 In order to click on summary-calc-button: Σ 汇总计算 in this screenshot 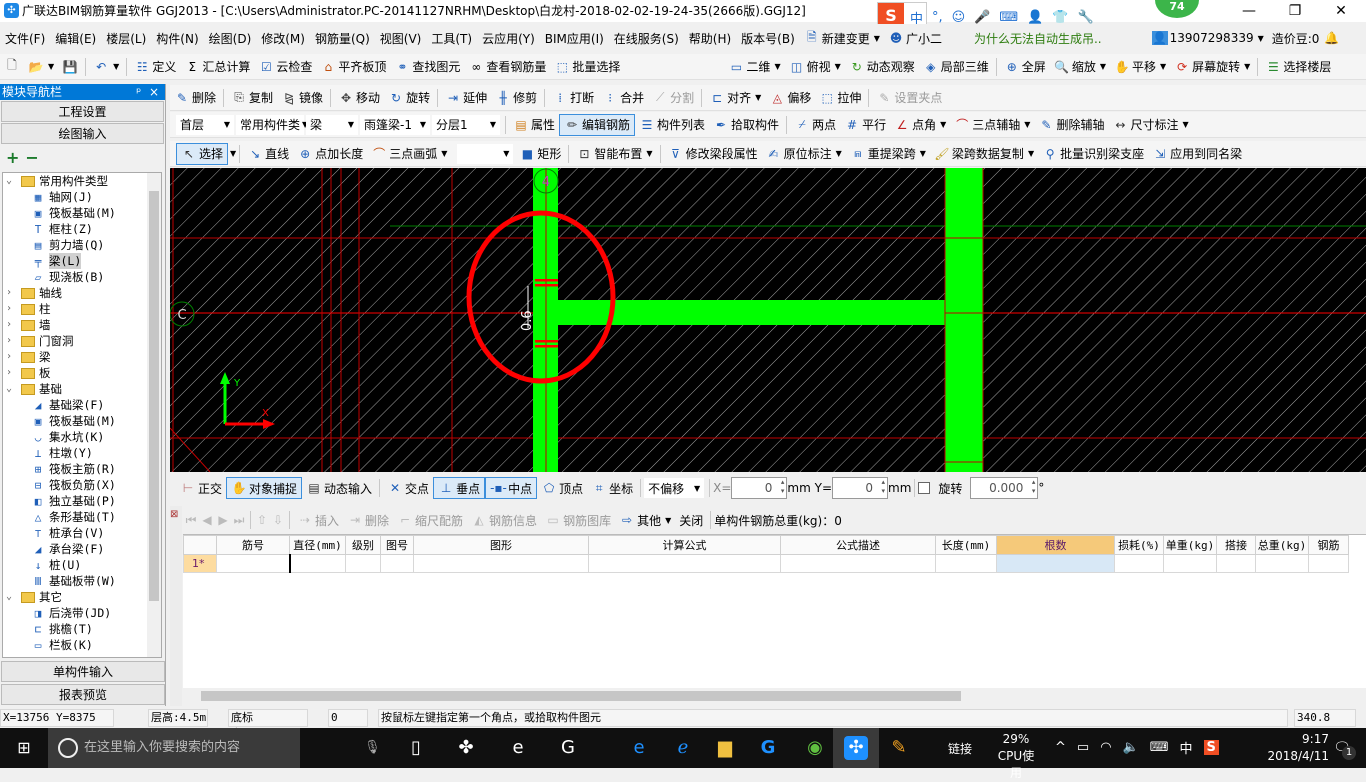, I will do `click(217, 67)`.